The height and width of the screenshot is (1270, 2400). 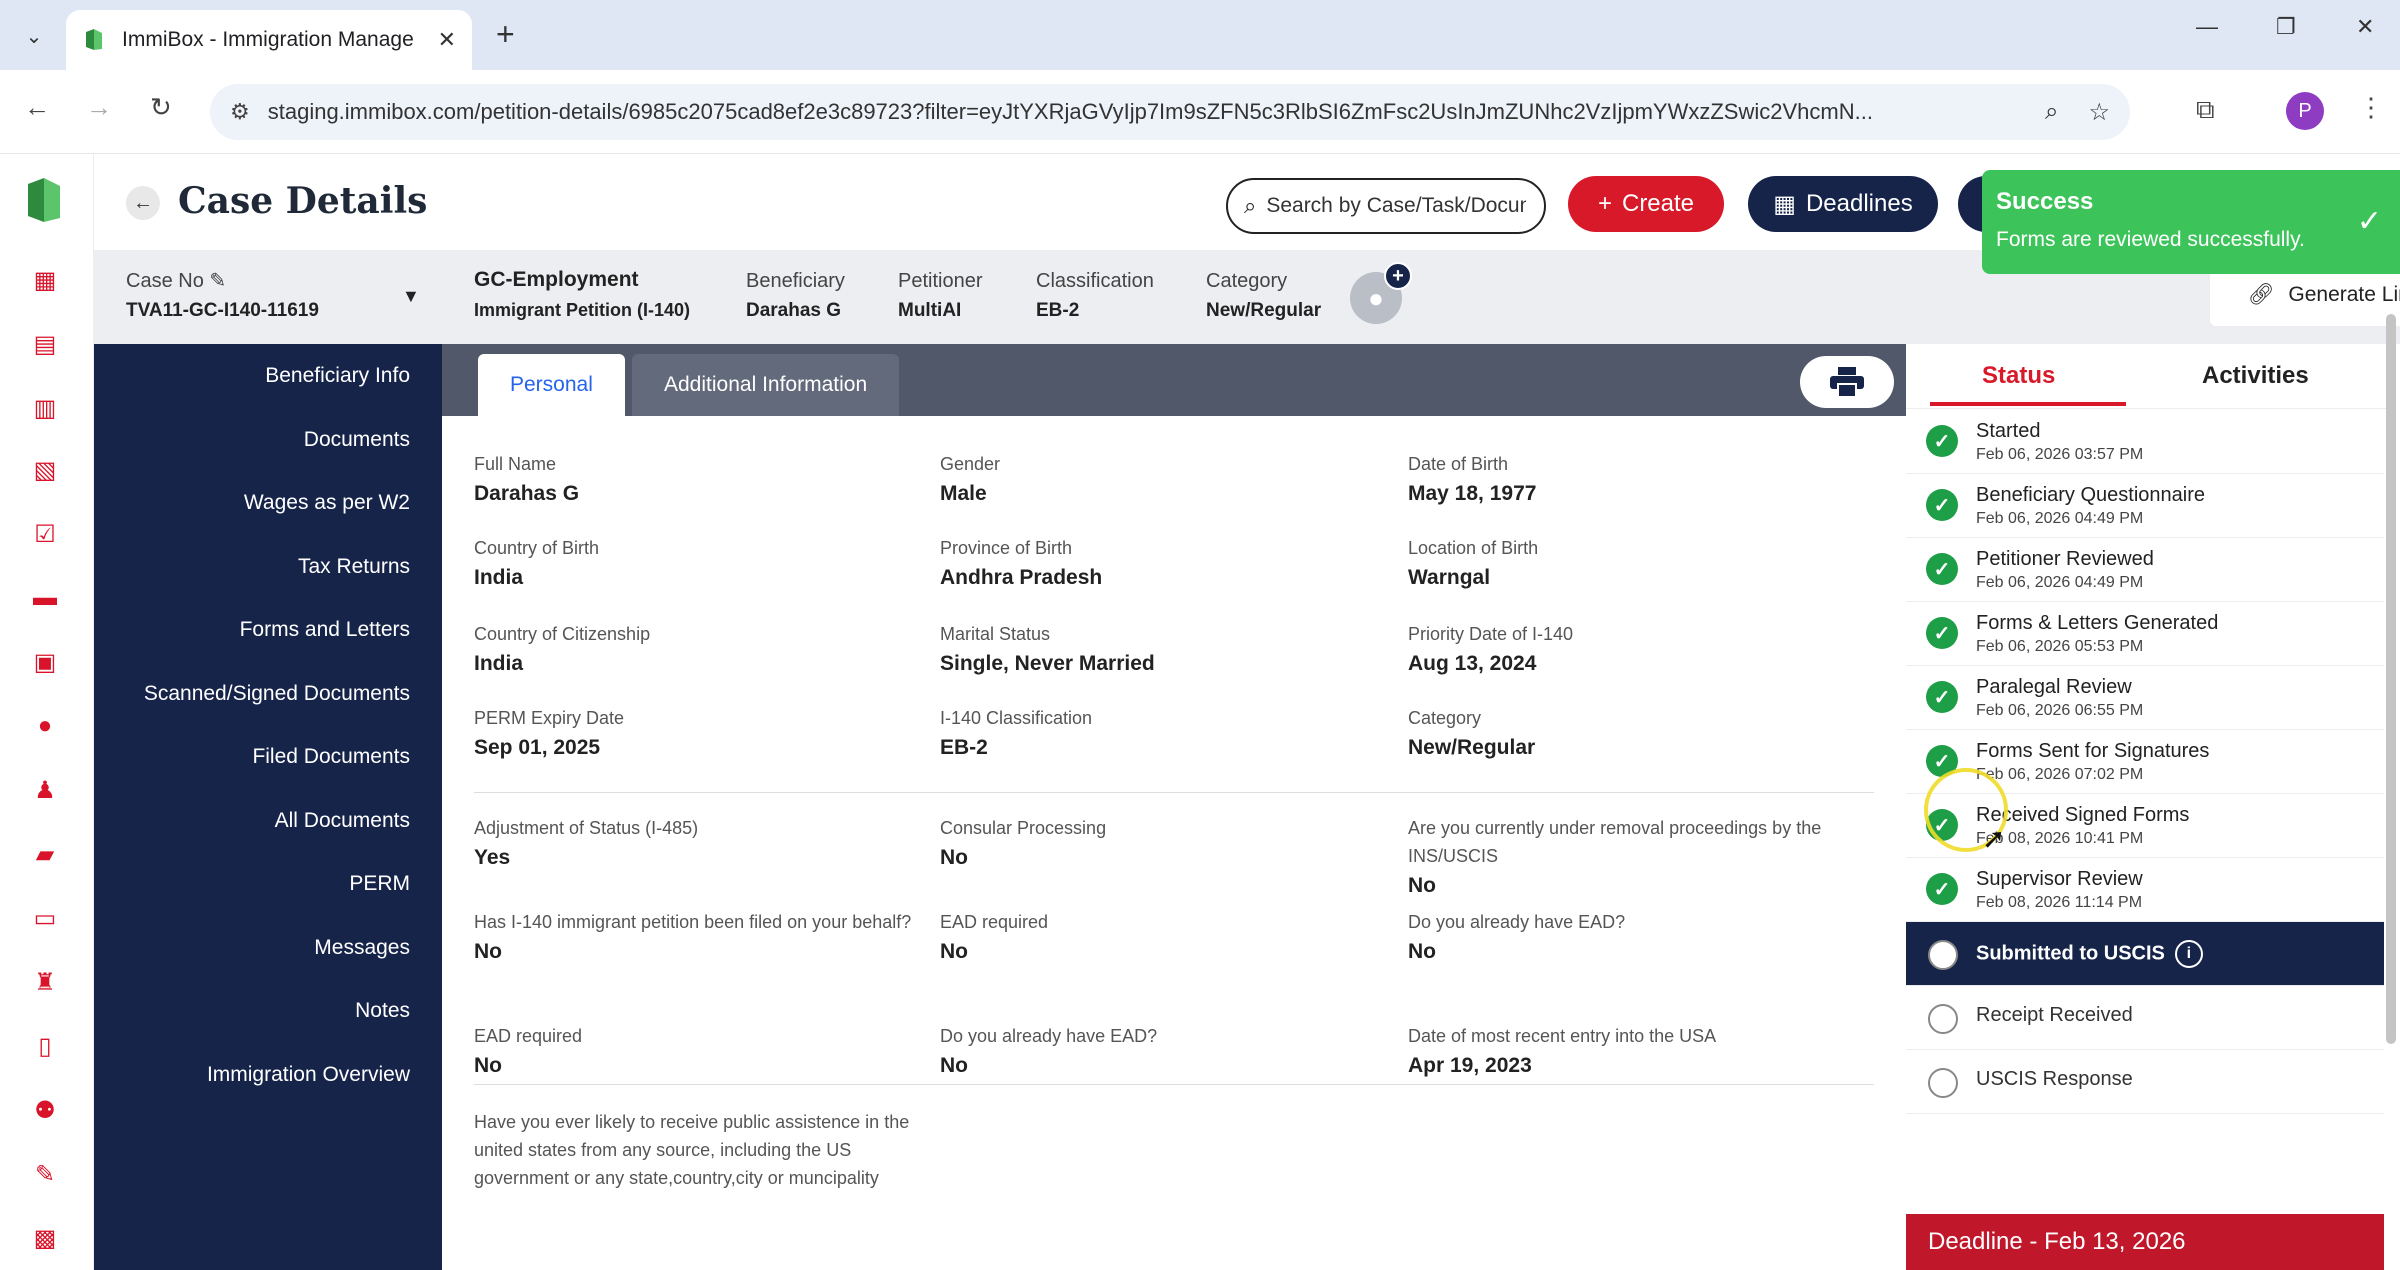 I want to click on nav-beneficiary-info: Beneficiary Info, so click(x=337, y=376).